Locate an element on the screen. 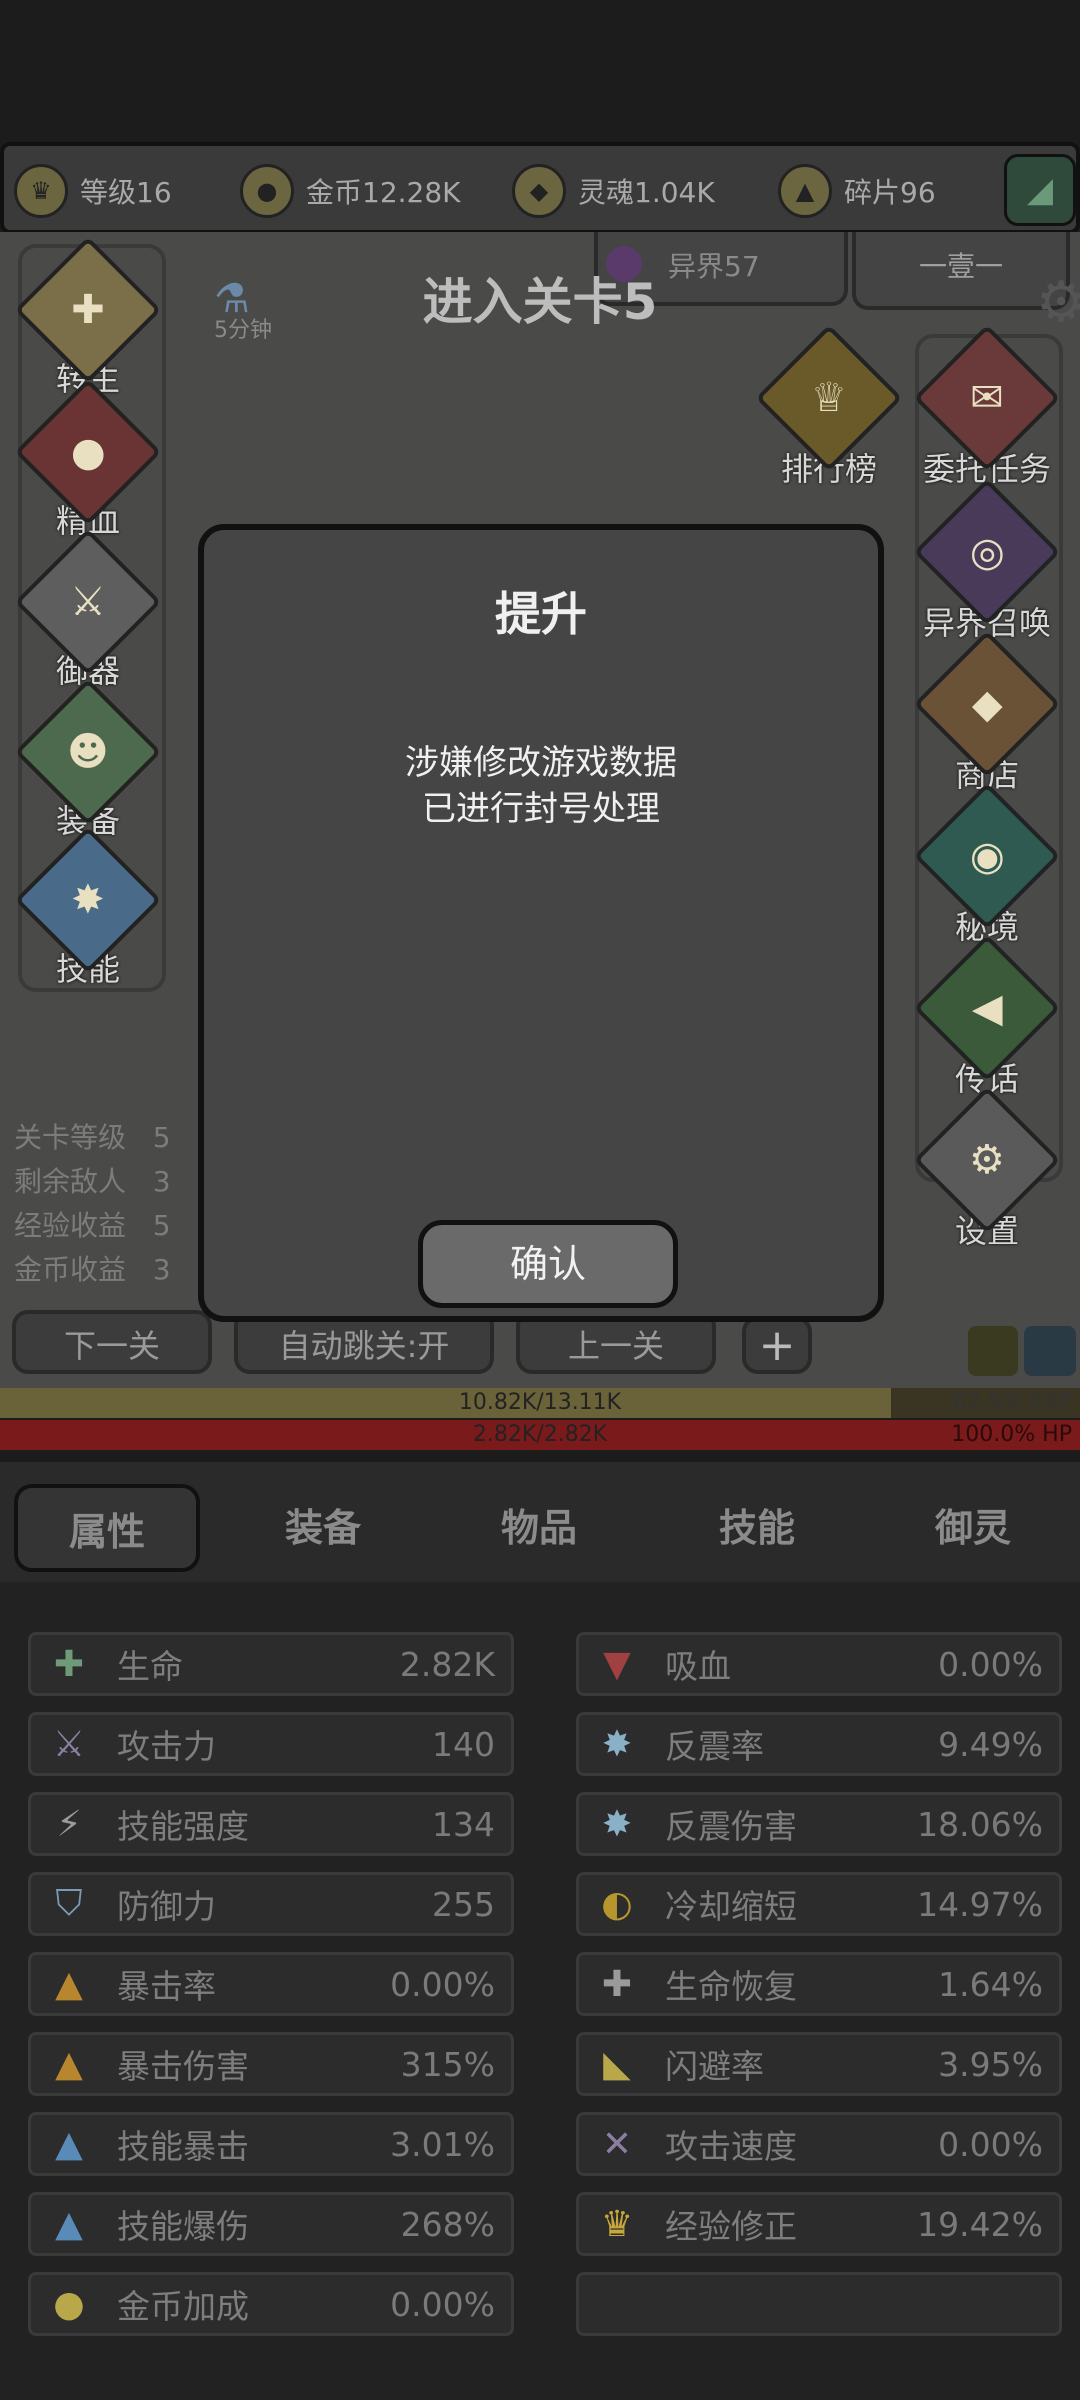 Image resolution: width=1080 pixels, height=2400 pixels. shield-icon: ⛉ is located at coordinates (69, 1903).